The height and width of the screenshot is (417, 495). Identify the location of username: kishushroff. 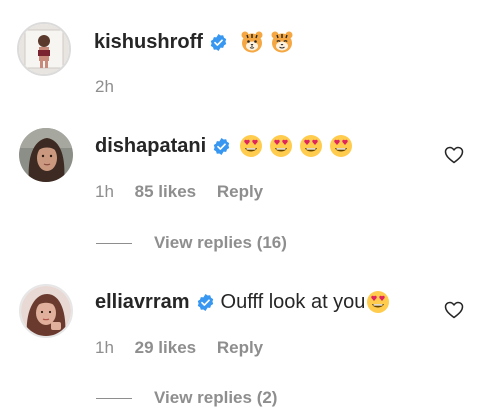
(148, 42).